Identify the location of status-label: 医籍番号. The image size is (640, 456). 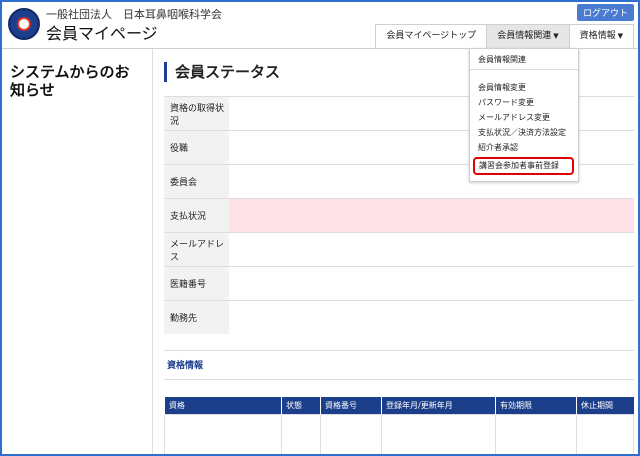
(196, 283).